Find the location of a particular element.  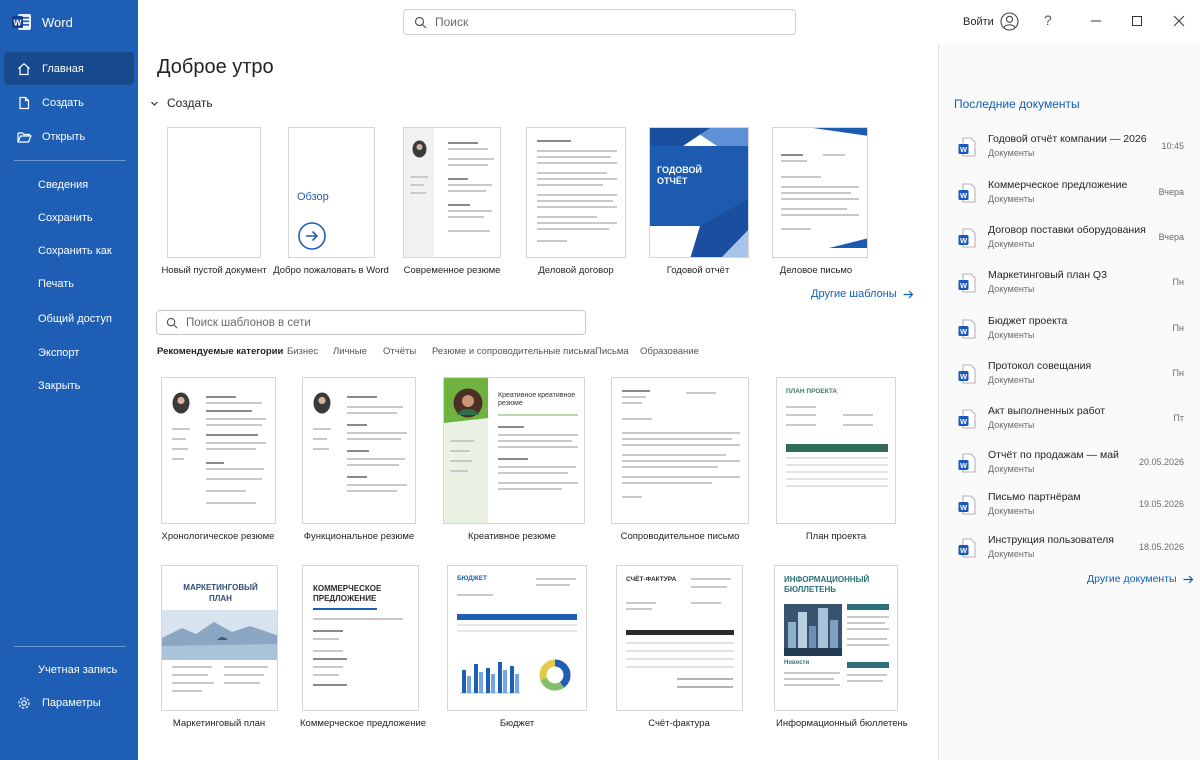

template-cover-letter is located at coordinates (680, 450).